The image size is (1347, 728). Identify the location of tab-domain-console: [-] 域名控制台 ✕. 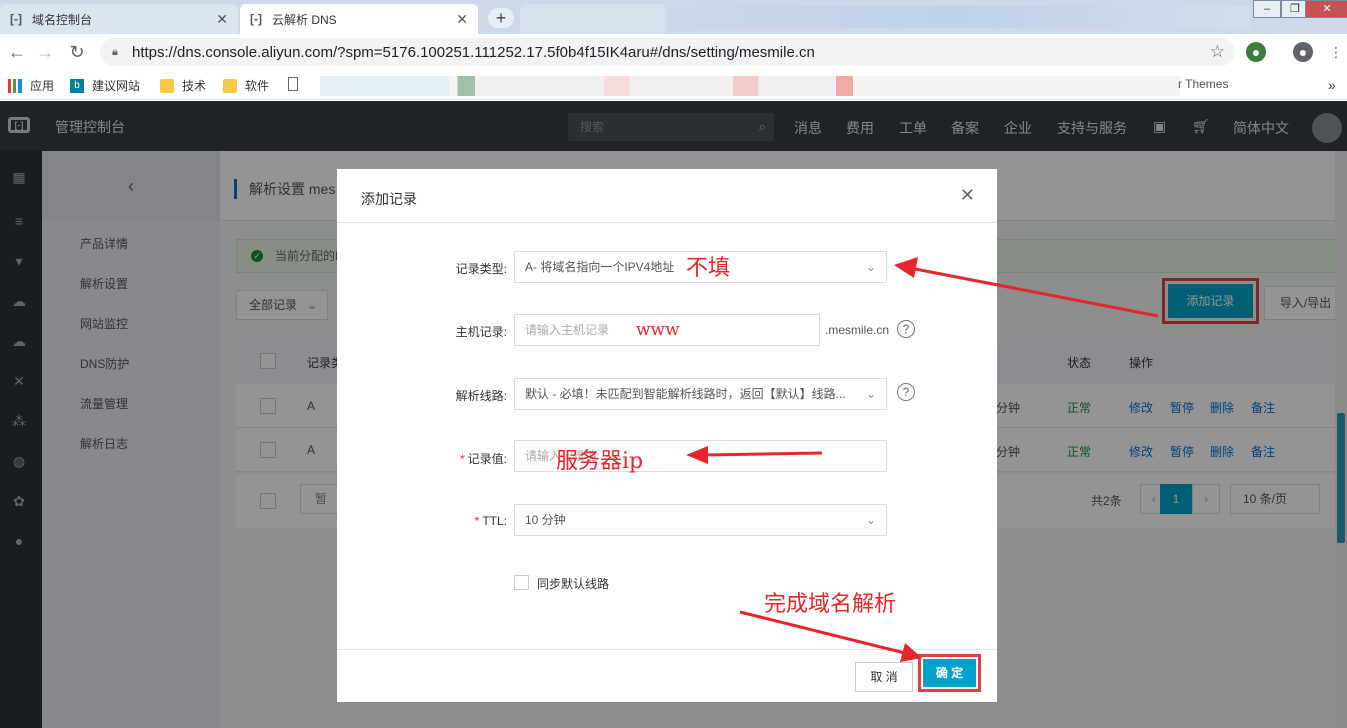
(119, 19).